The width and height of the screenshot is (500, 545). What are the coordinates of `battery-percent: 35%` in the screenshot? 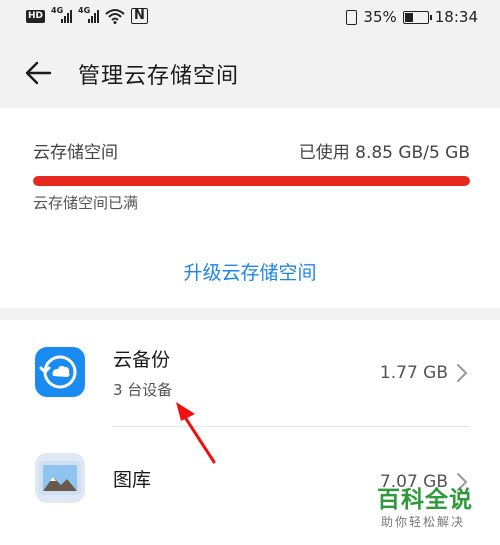 It's located at (380, 17).